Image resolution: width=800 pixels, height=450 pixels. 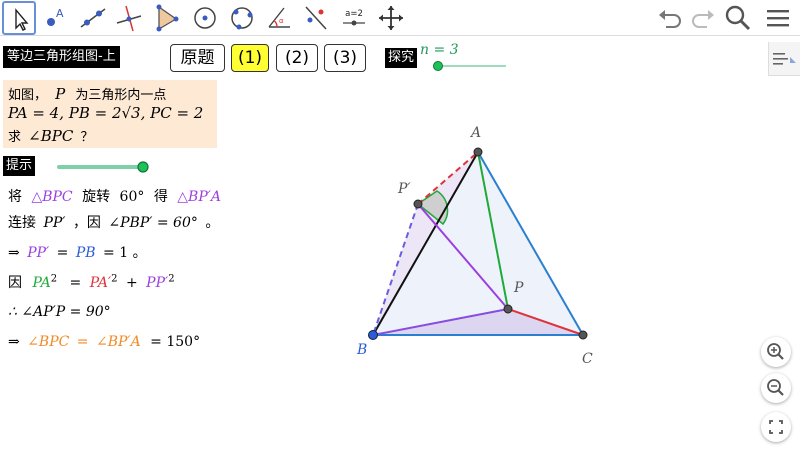 I want to click on fullscreen-button, so click(x=776, y=427).